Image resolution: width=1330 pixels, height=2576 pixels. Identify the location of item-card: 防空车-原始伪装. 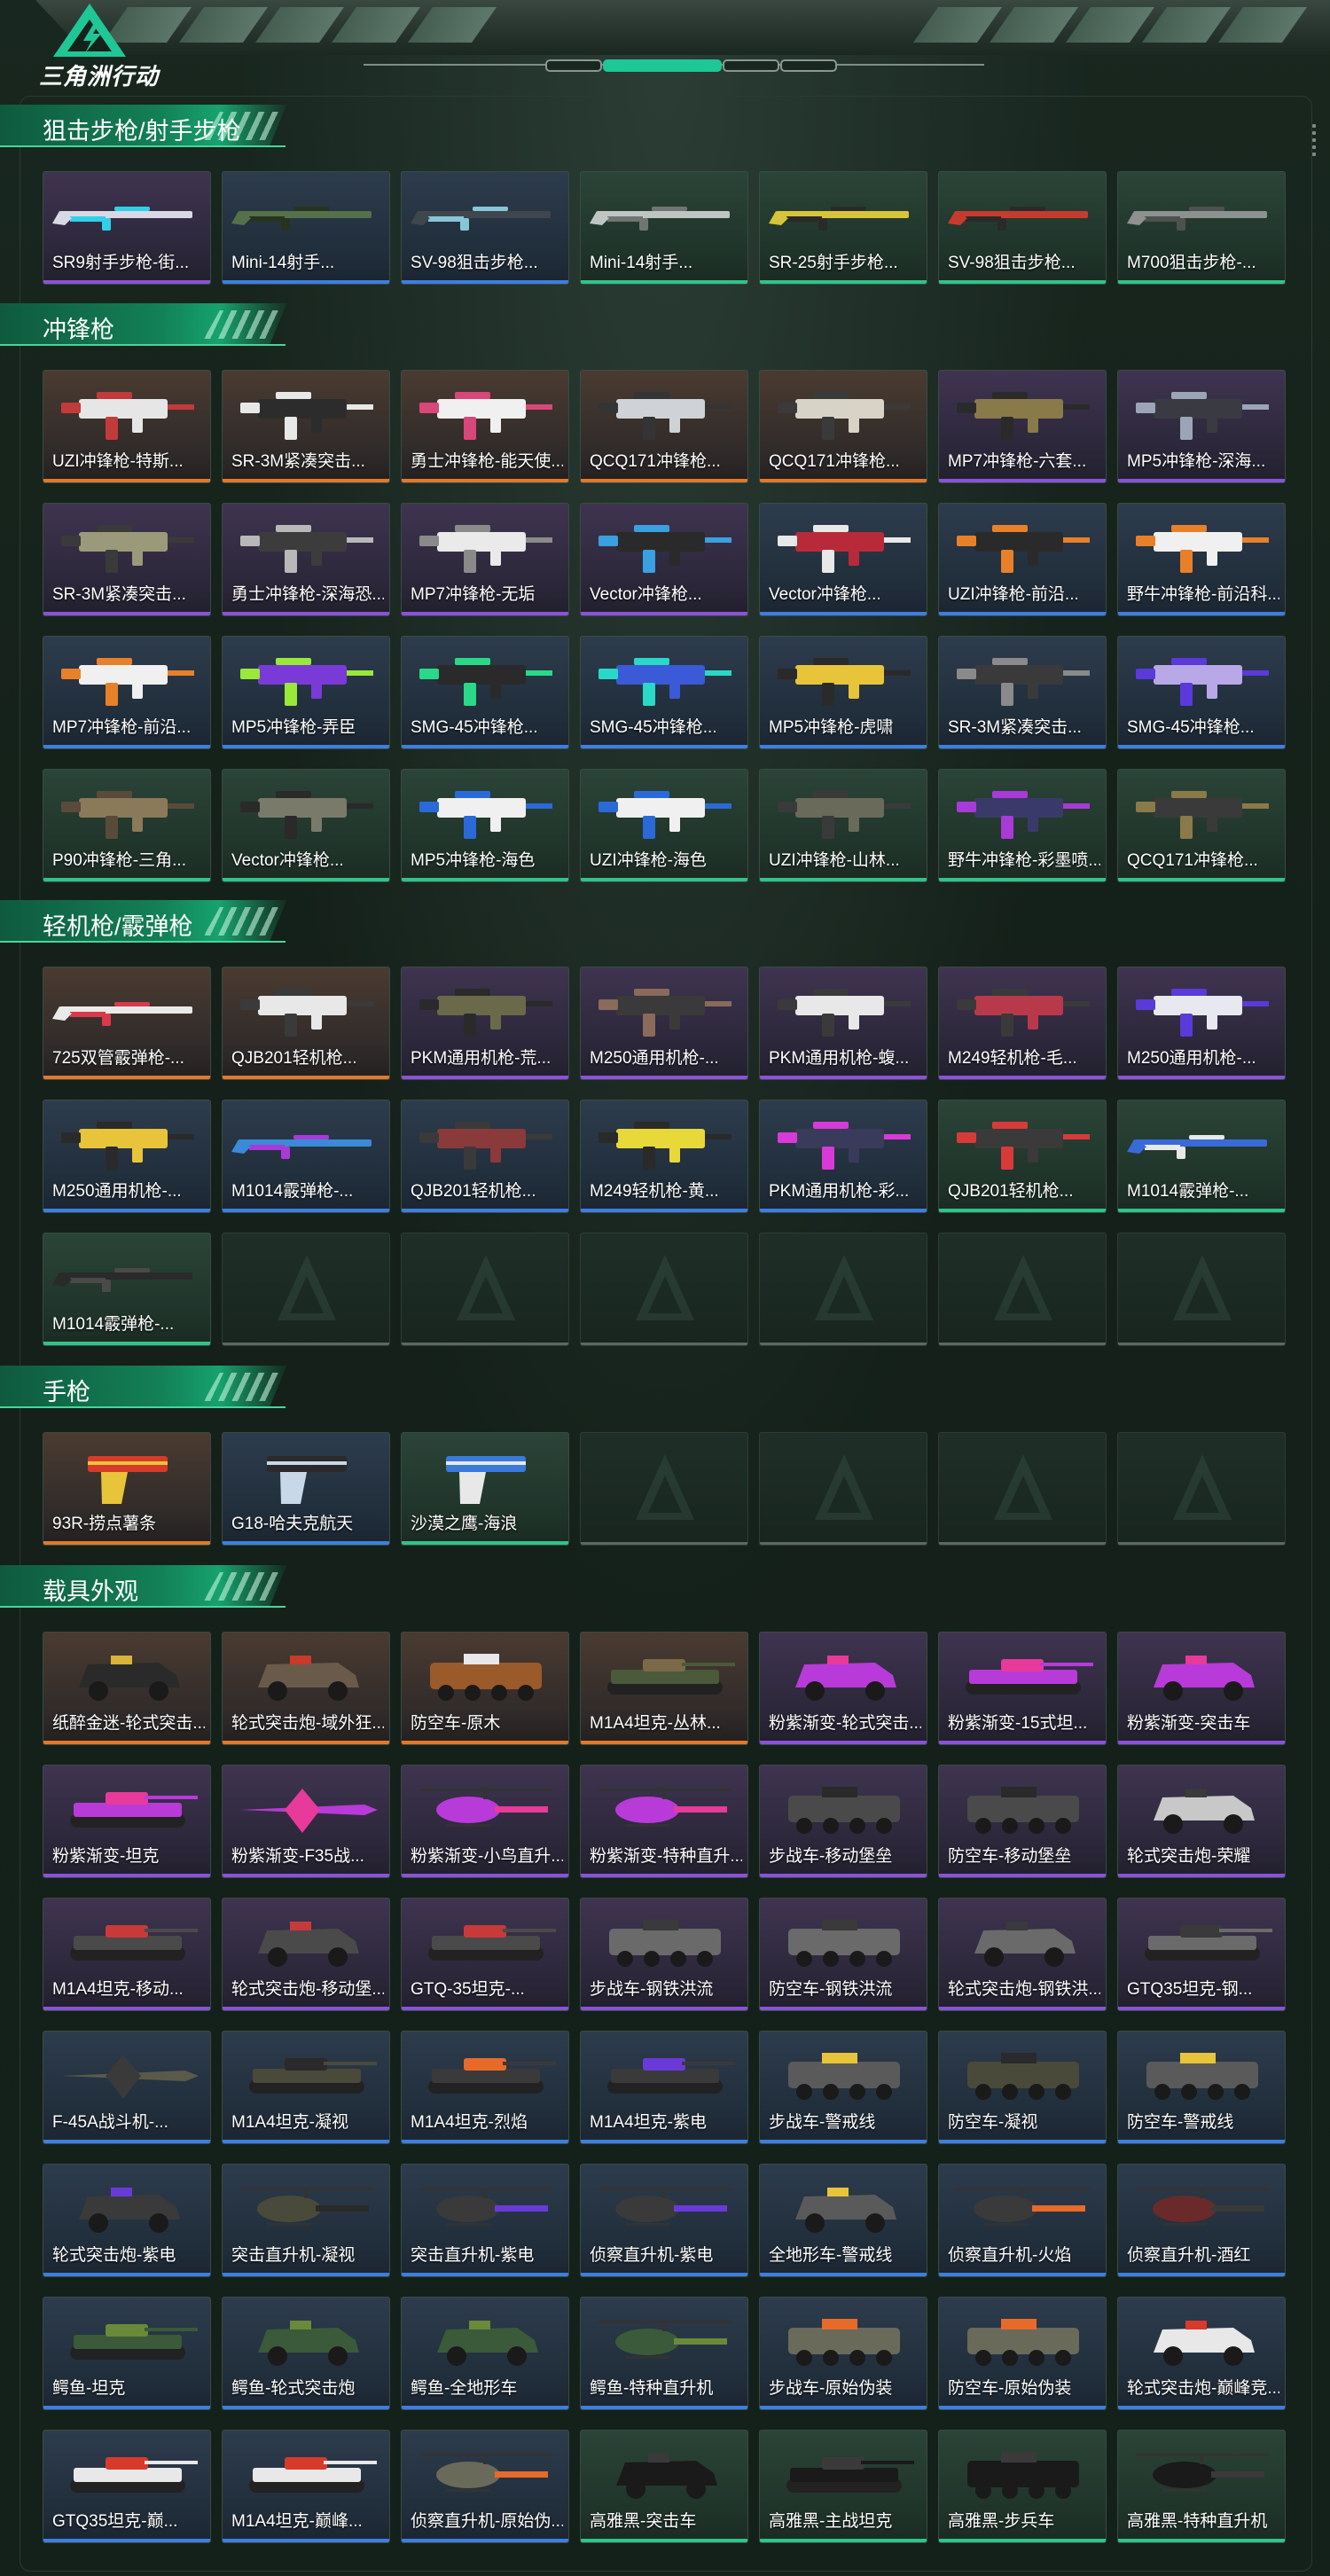
(1023, 2353).